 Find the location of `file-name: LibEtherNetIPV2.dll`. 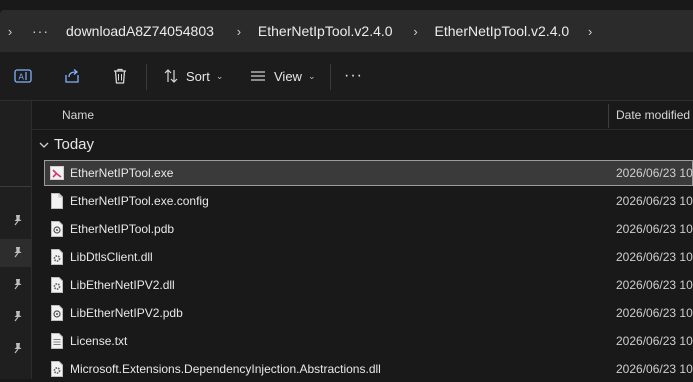

file-name: LibEtherNetIPV2.dll is located at coordinates (122, 285).